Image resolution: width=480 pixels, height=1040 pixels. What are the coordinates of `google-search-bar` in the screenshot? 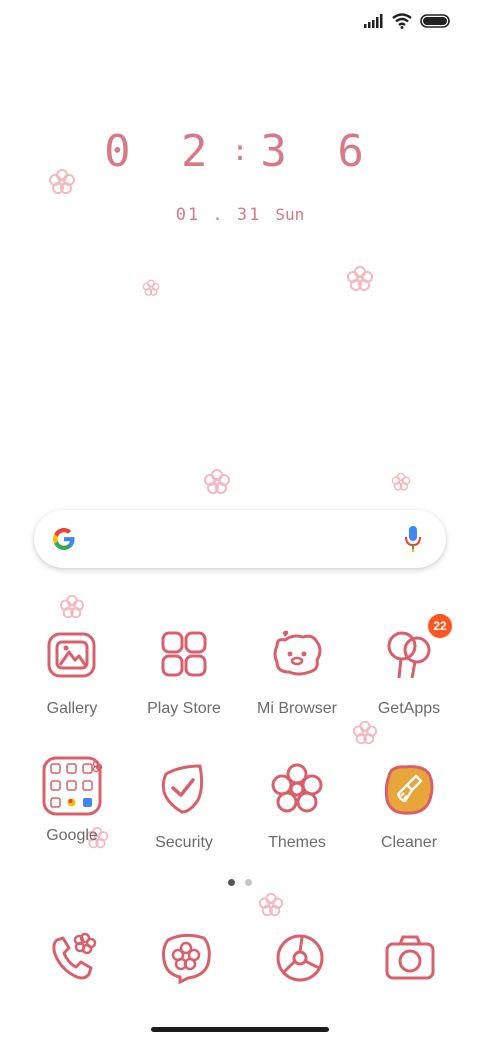 It's located at (240, 539).